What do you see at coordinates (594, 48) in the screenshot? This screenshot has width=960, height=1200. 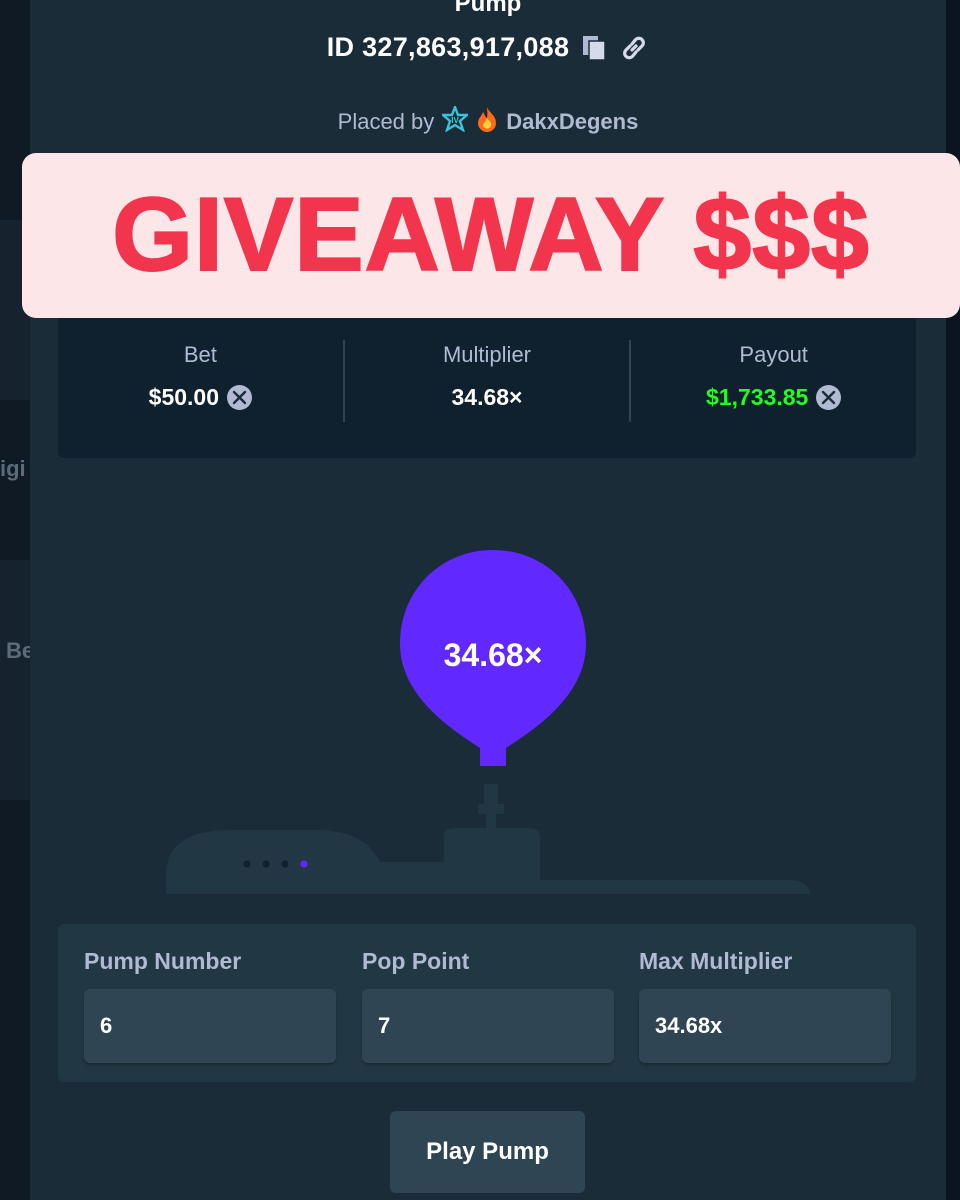 I see `copy-icon` at bounding box center [594, 48].